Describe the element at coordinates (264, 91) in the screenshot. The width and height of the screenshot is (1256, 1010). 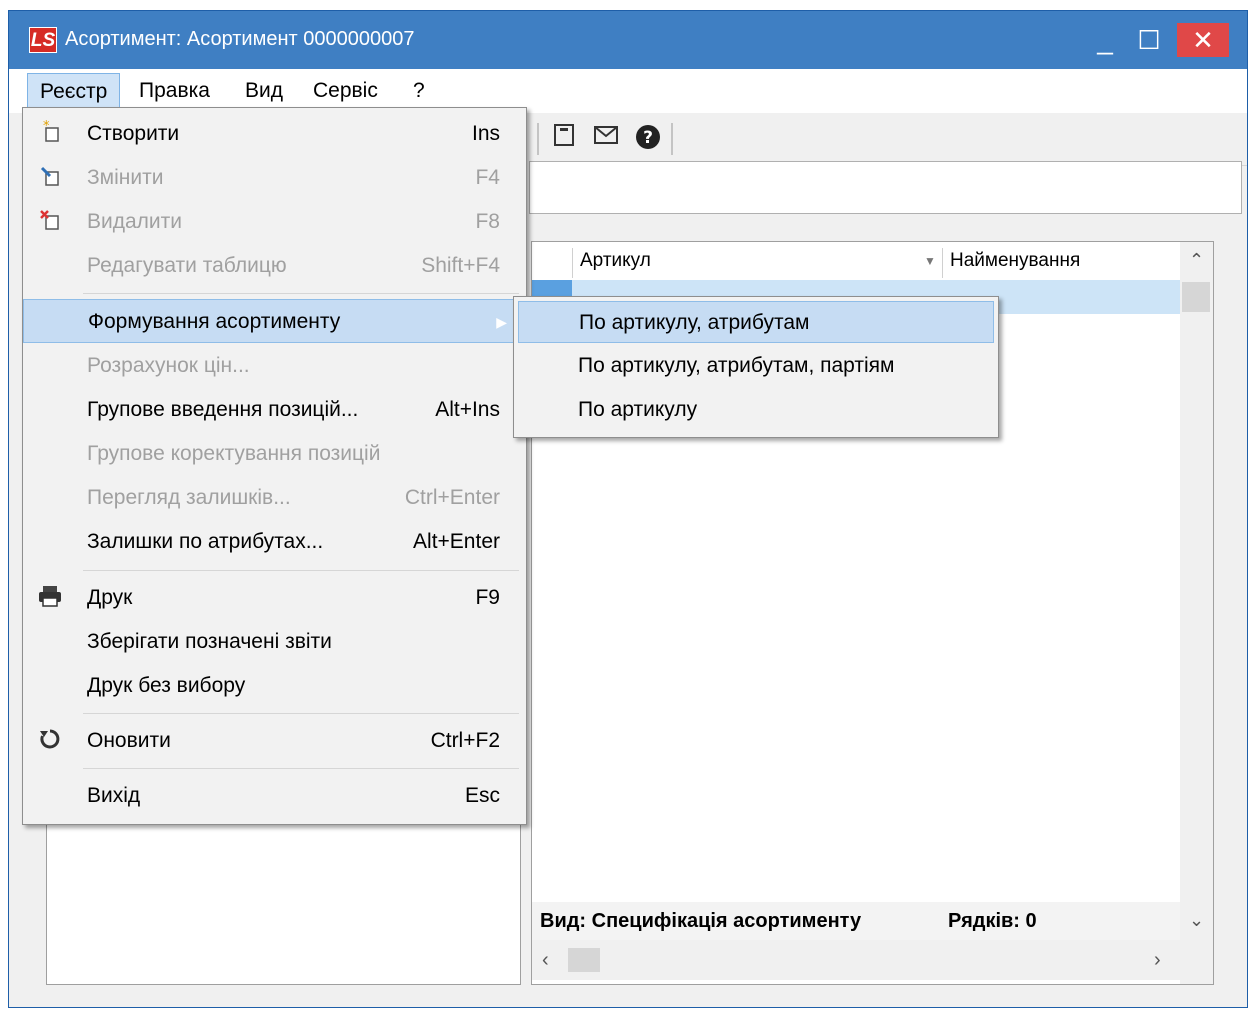
I see `menu-view: Вид` at that location.